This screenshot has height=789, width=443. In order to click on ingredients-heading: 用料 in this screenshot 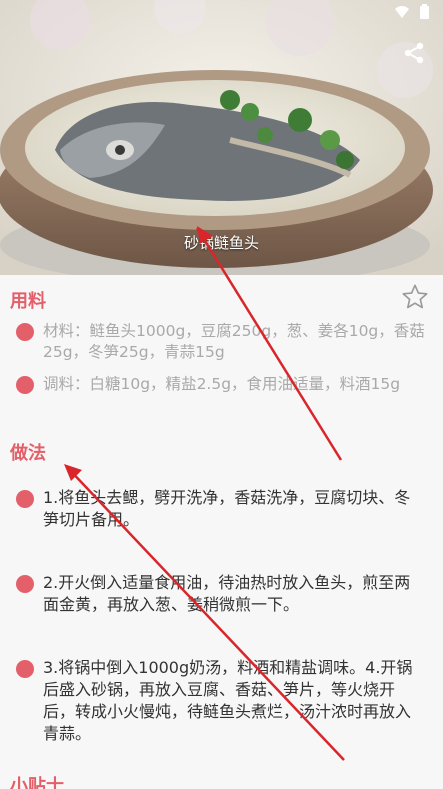, I will do `click(28, 301)`.